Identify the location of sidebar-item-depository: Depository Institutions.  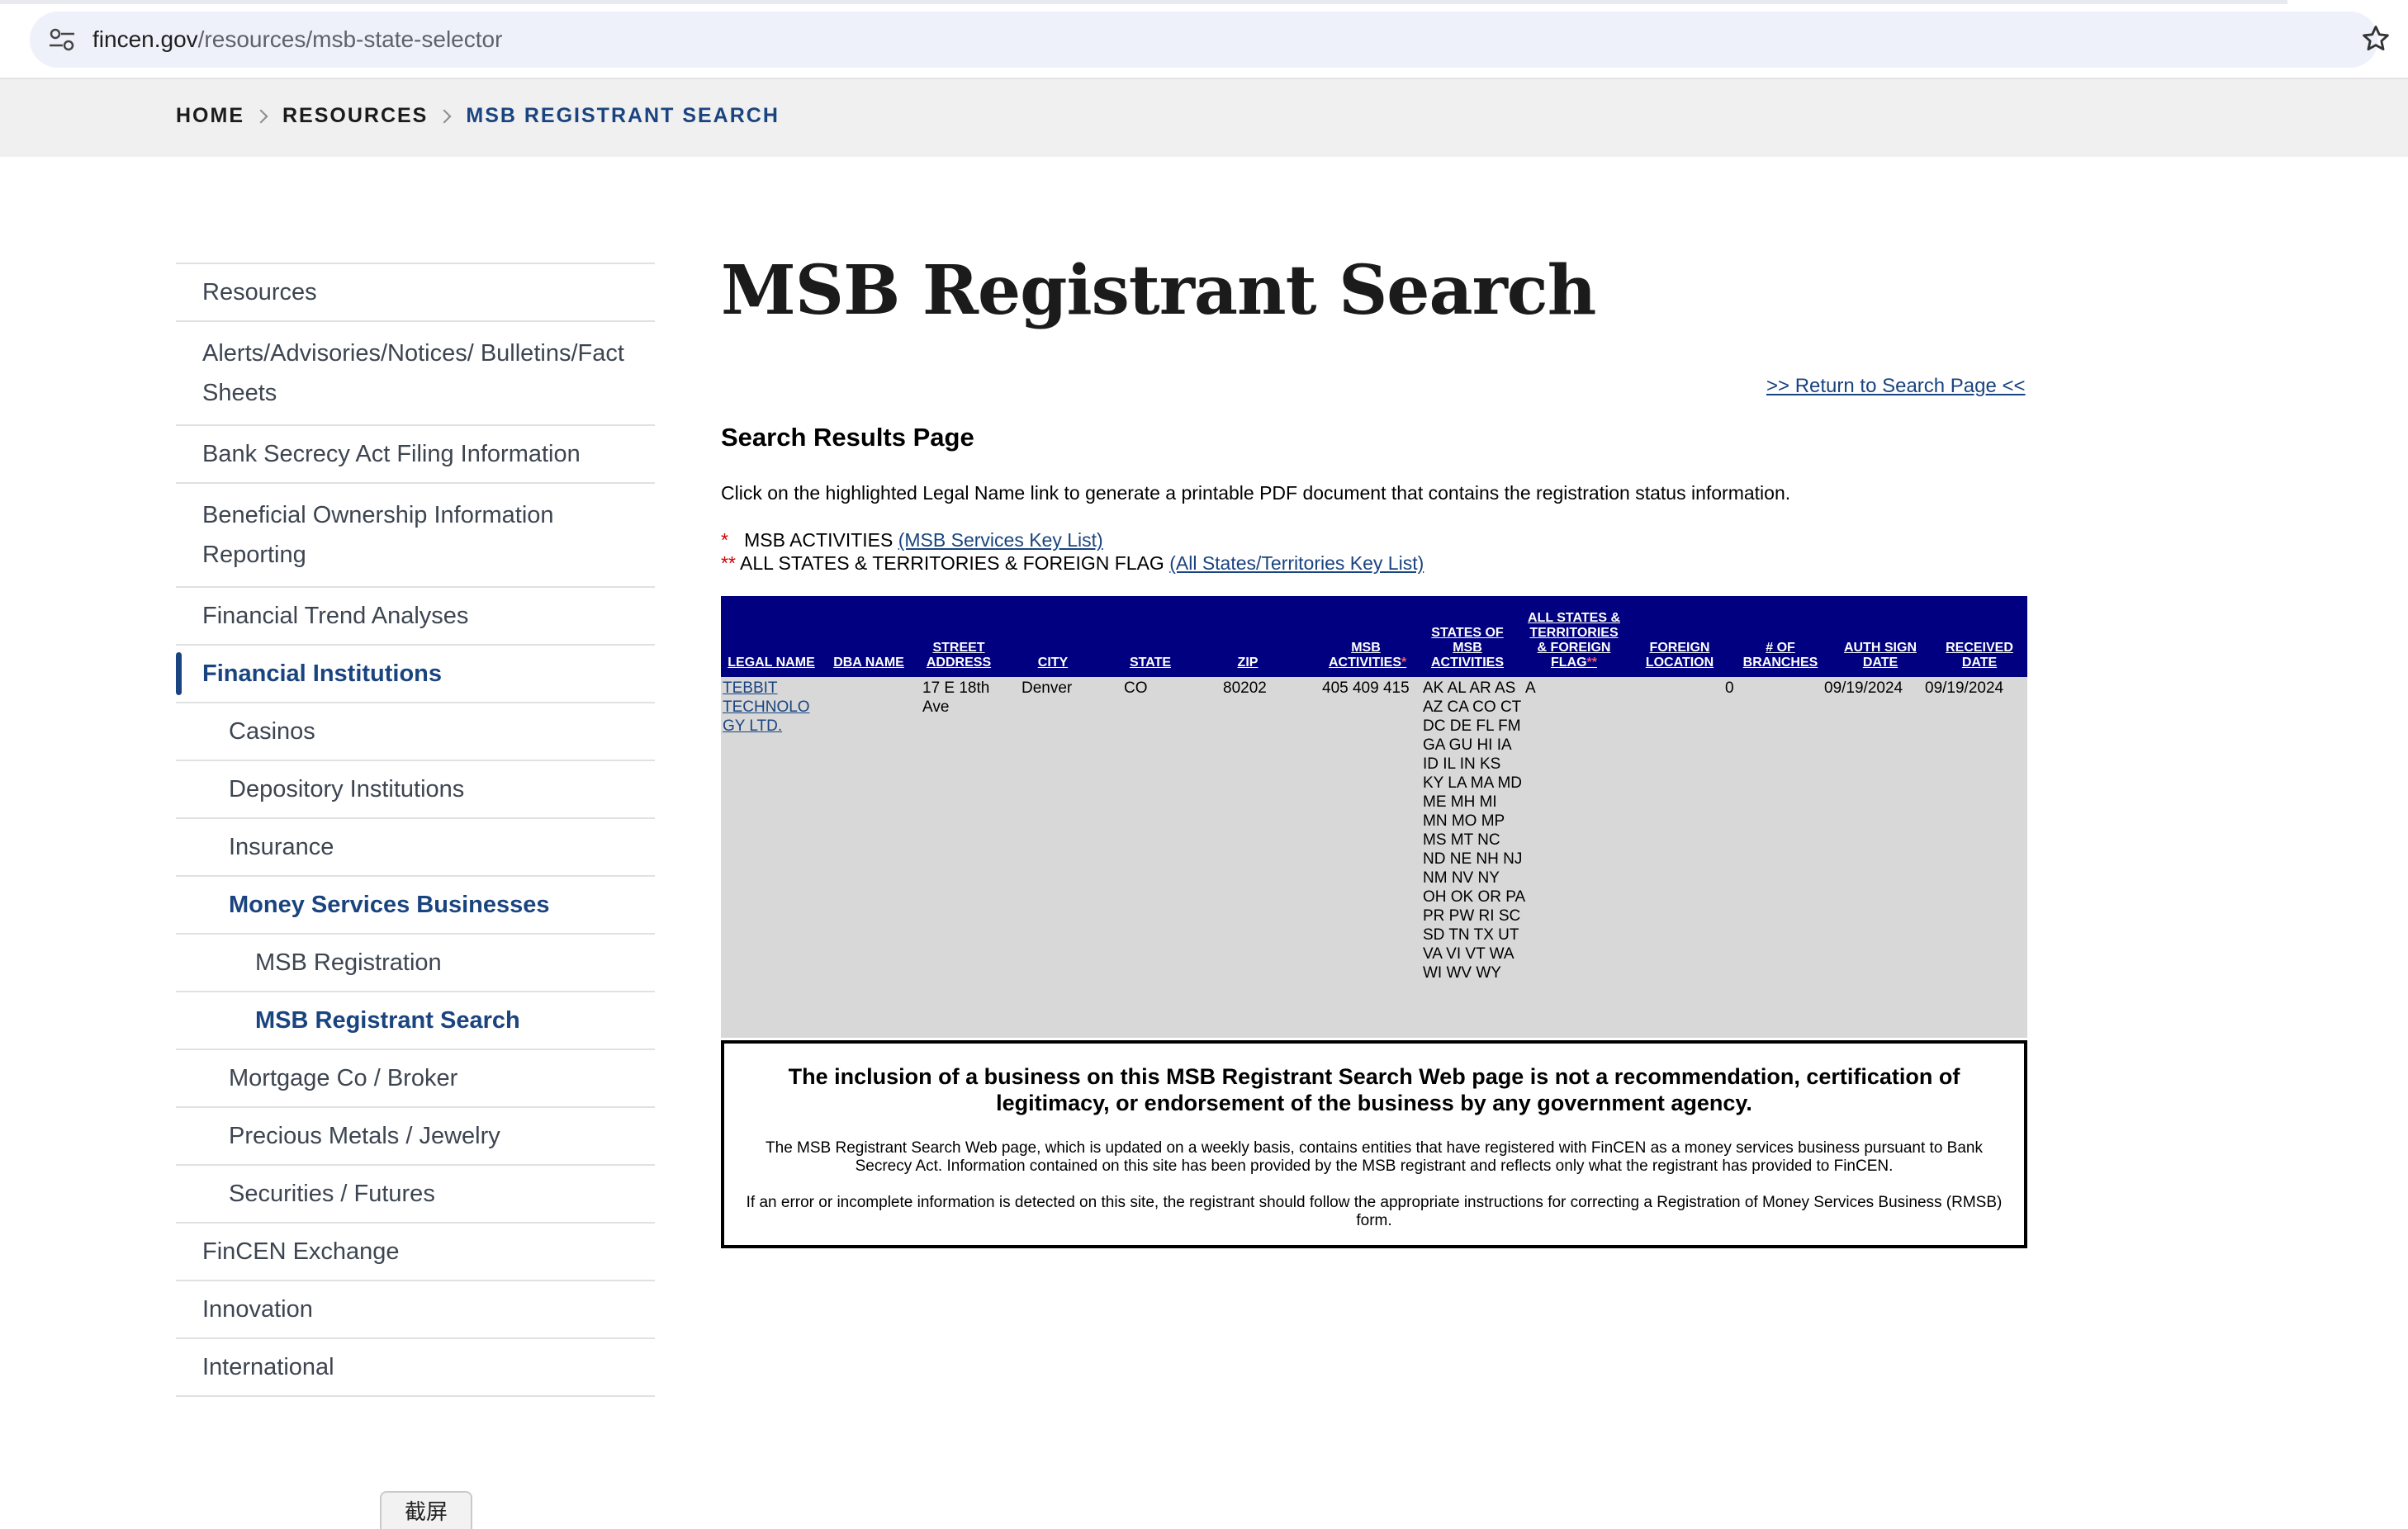
(416, 790).